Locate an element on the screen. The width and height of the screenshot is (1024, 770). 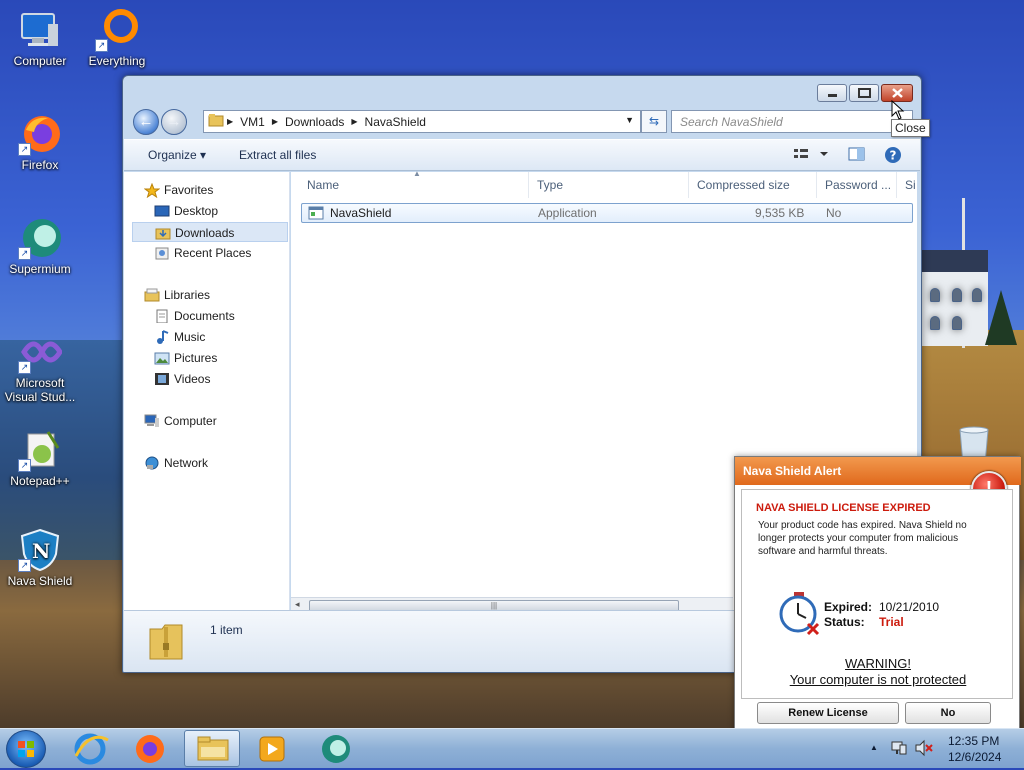
folder-icon is located at coordinates (216, 121).